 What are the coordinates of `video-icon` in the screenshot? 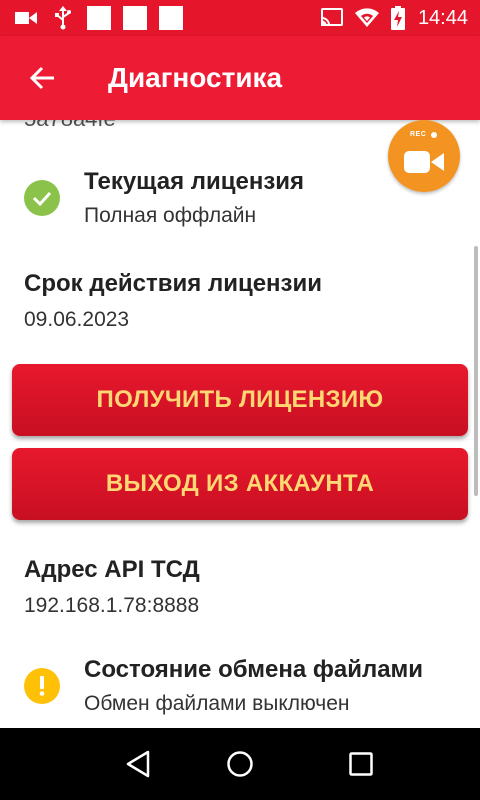 It's located at (26, 18).